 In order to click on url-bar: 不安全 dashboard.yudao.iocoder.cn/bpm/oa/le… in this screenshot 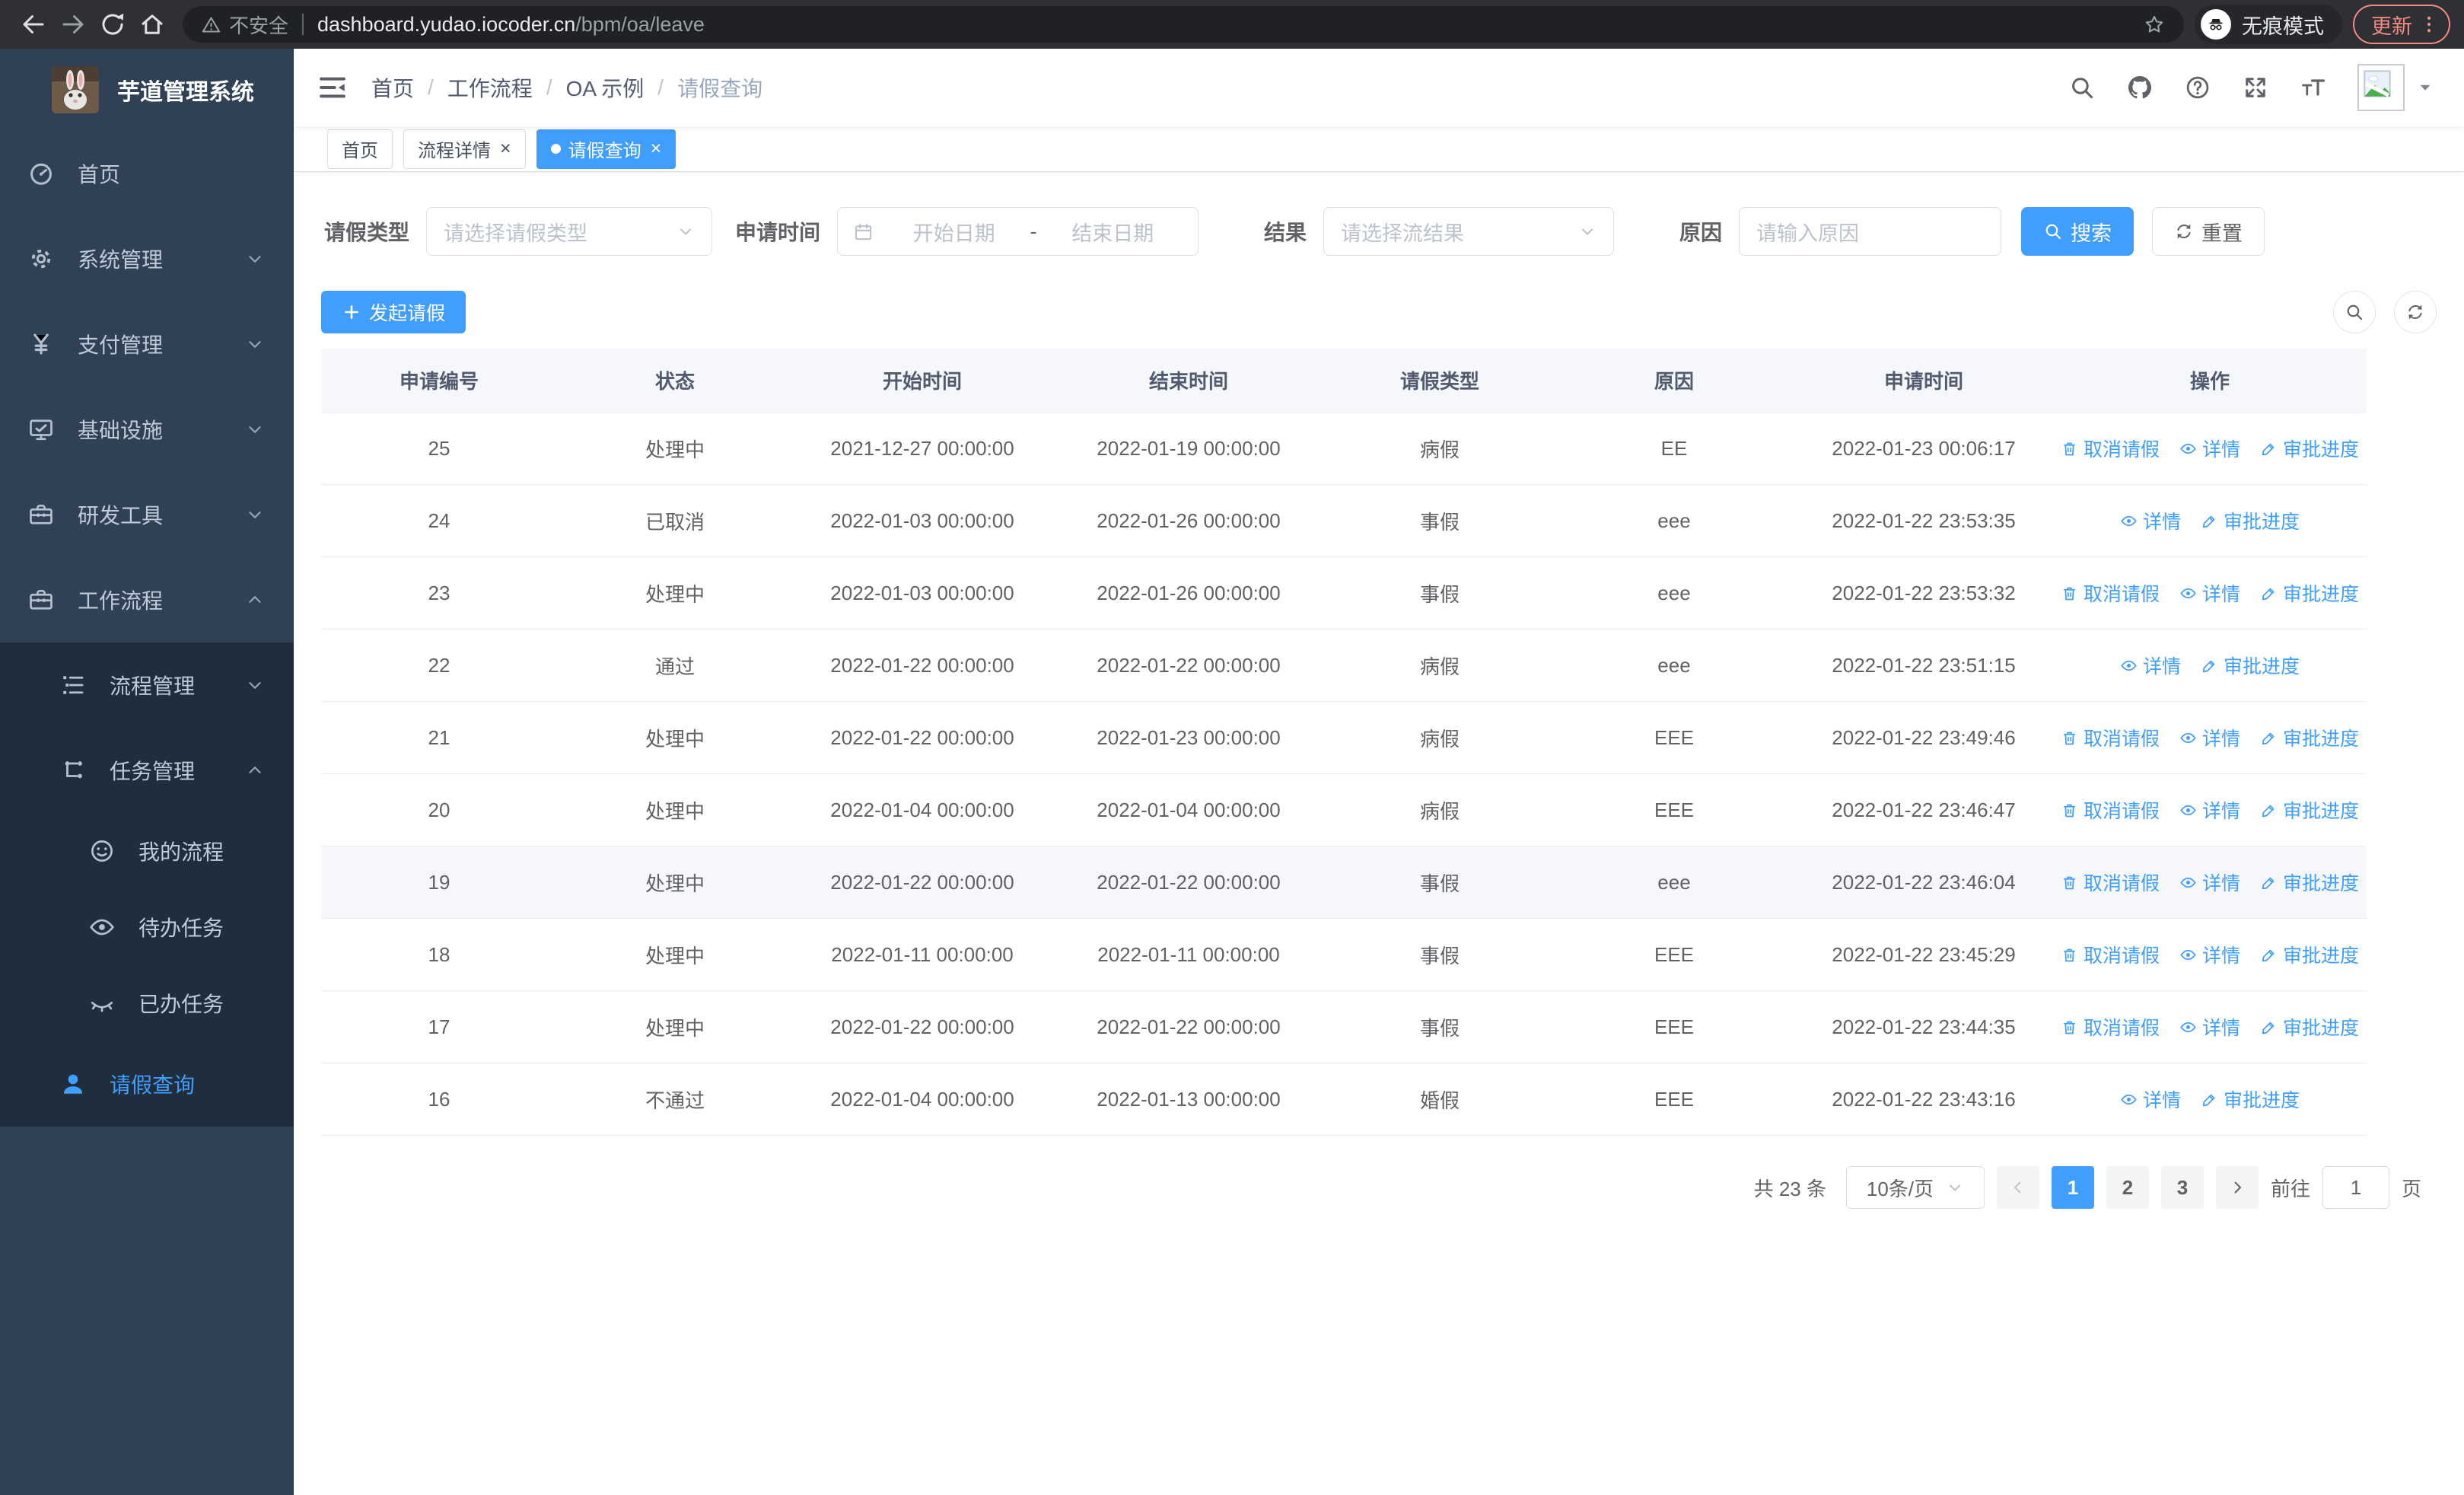, I will do `click(1183, 25)`.